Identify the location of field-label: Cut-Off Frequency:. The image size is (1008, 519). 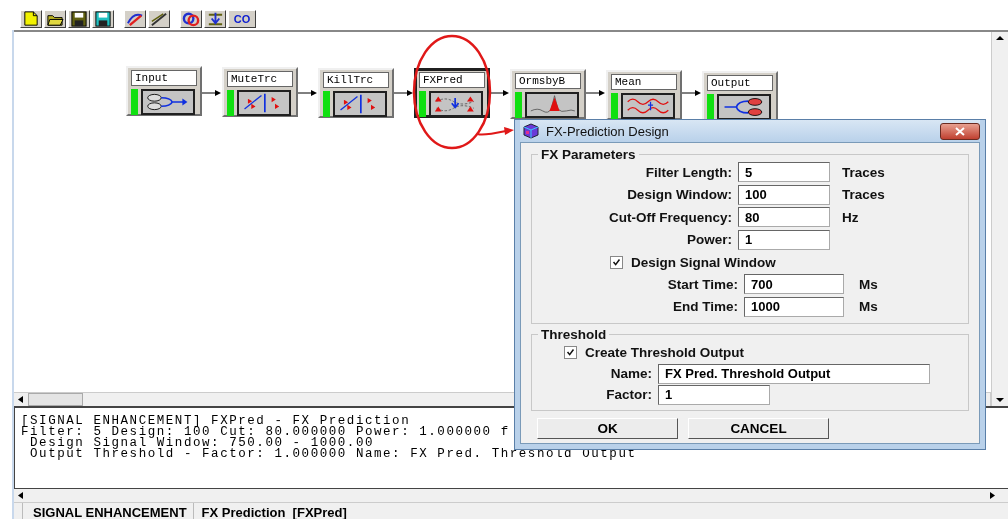
(670, 217).